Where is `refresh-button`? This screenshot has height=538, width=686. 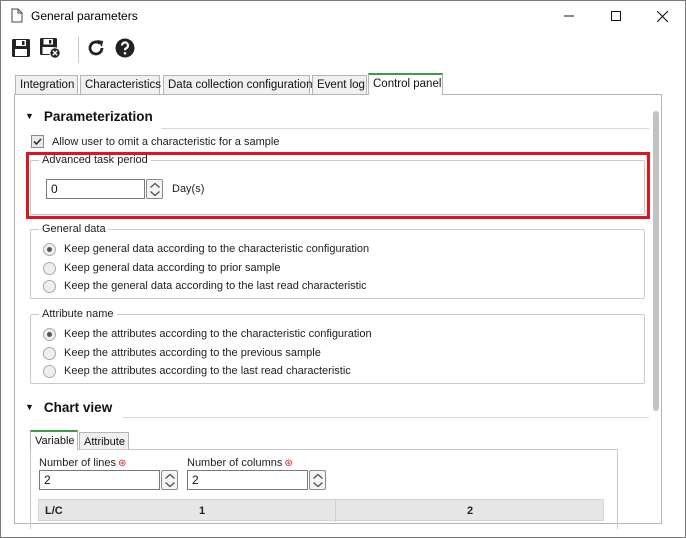 refresh-button is located at coordinates (96, 49).